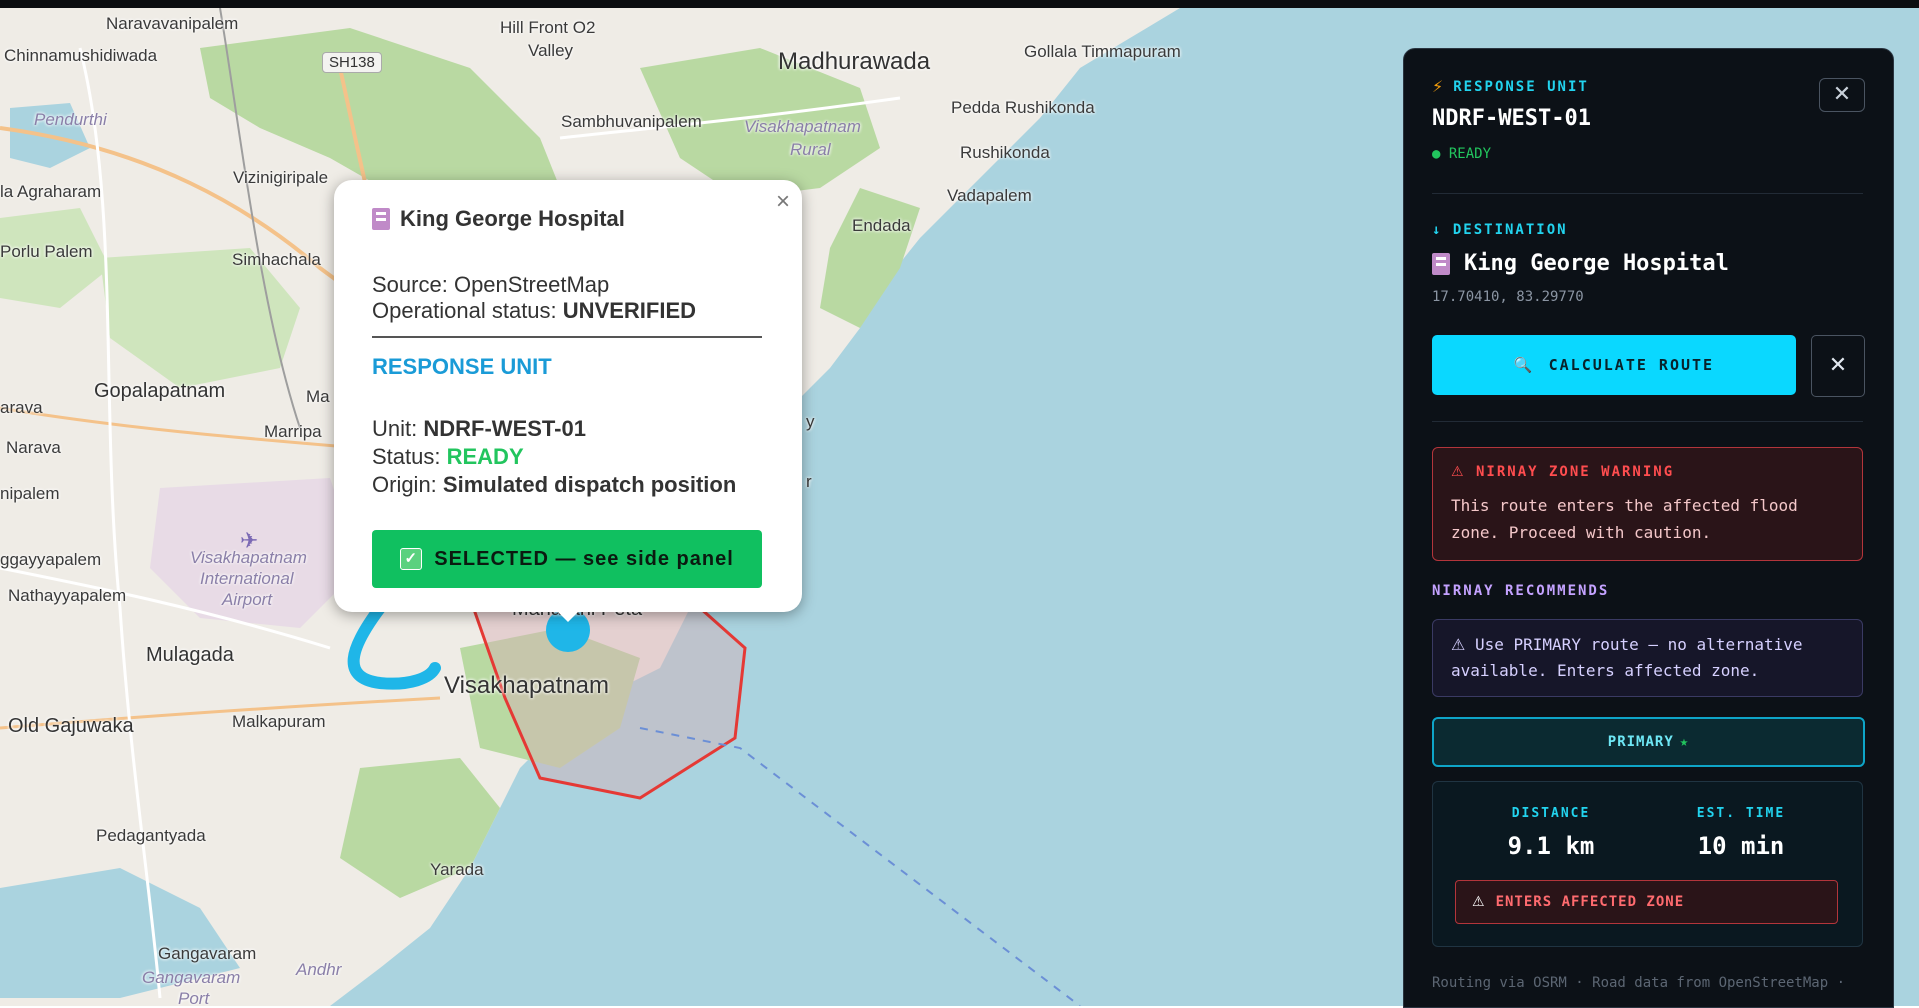  What do you see at coordinates (589, 484) in the screenshot?
I see `popup-origin-value: Simulated dispatch position` at bounding box center [589, 484].